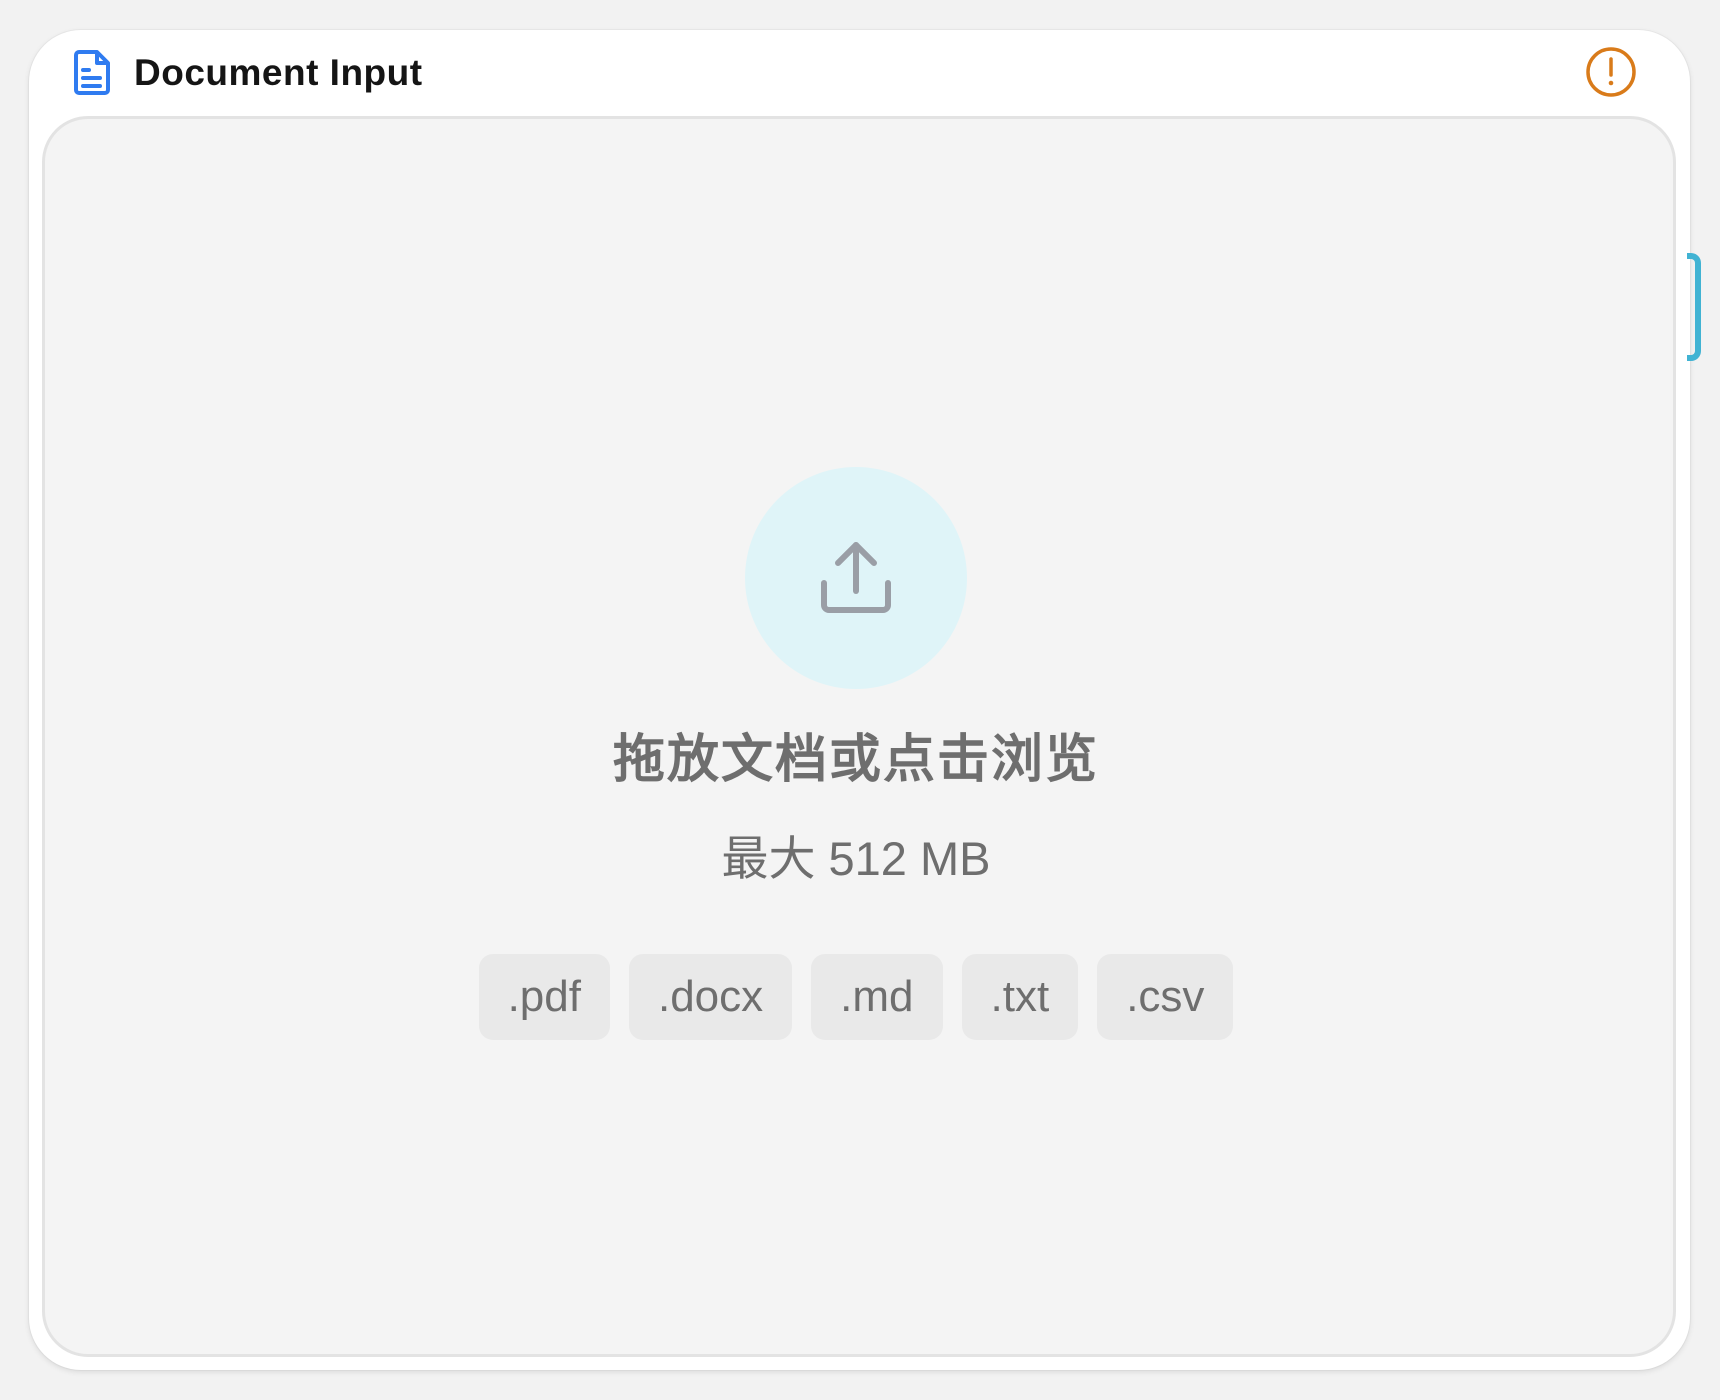 The image size is (1720, 1400). What do you see at coordinates (855, 760) in the screenshot?
I see `drop-zone-title: 拖放文档或点击浏览` at bounding box center [855, 760].